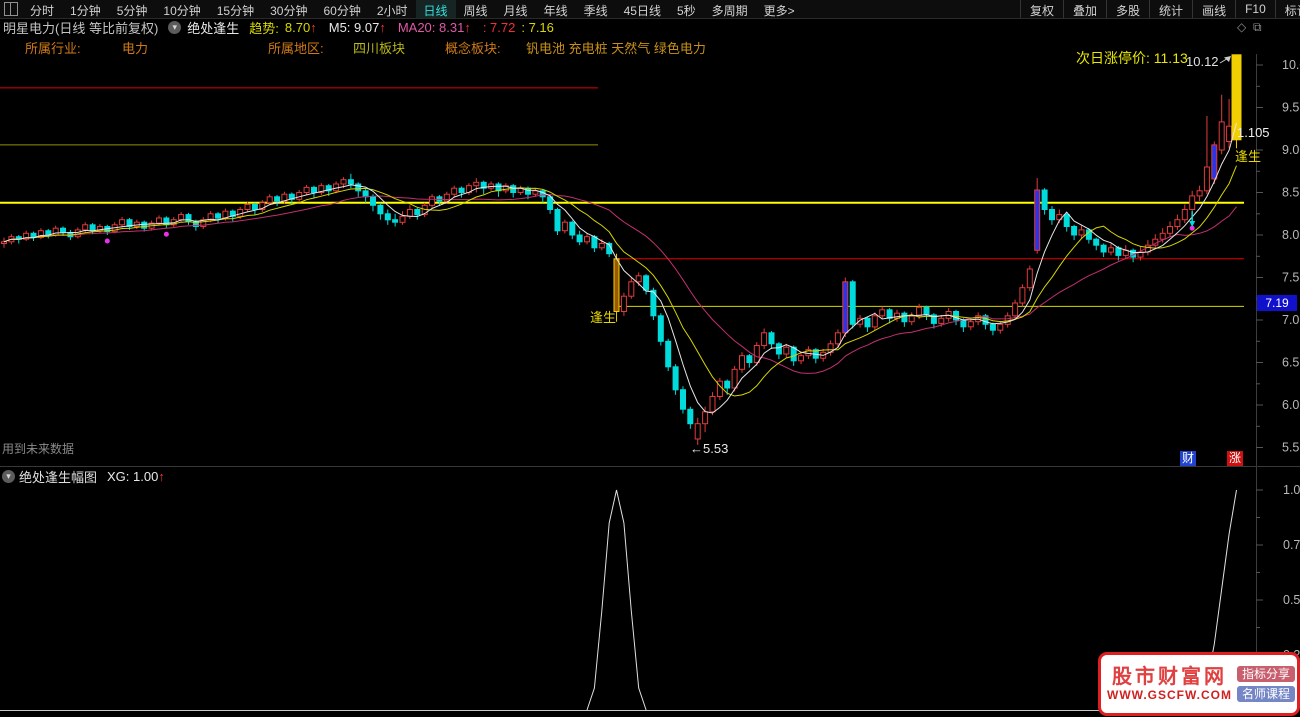 The image size is (1300, 717). I want to click on watermark-badge-teacher-course: 名师课程, so click(1265, 694).